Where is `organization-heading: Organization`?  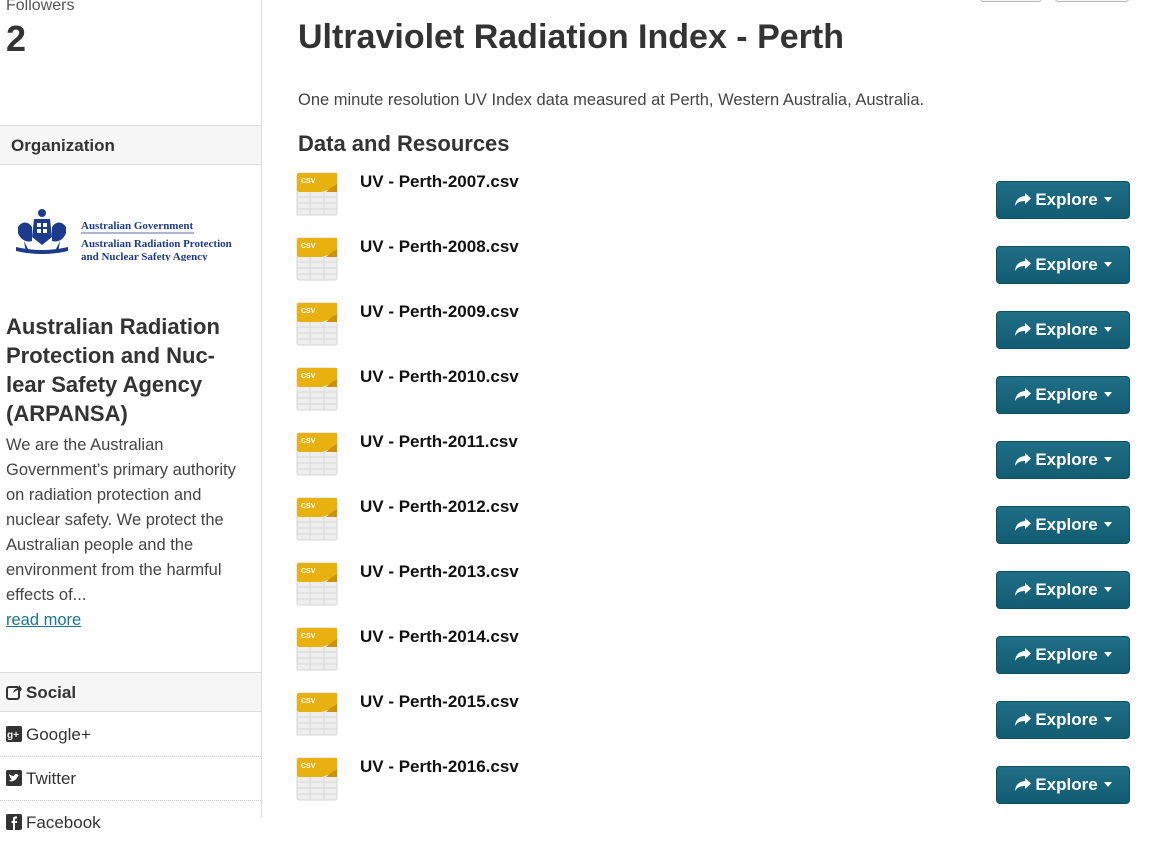
organization-heading: Organization is located at coordinates (130, 145).